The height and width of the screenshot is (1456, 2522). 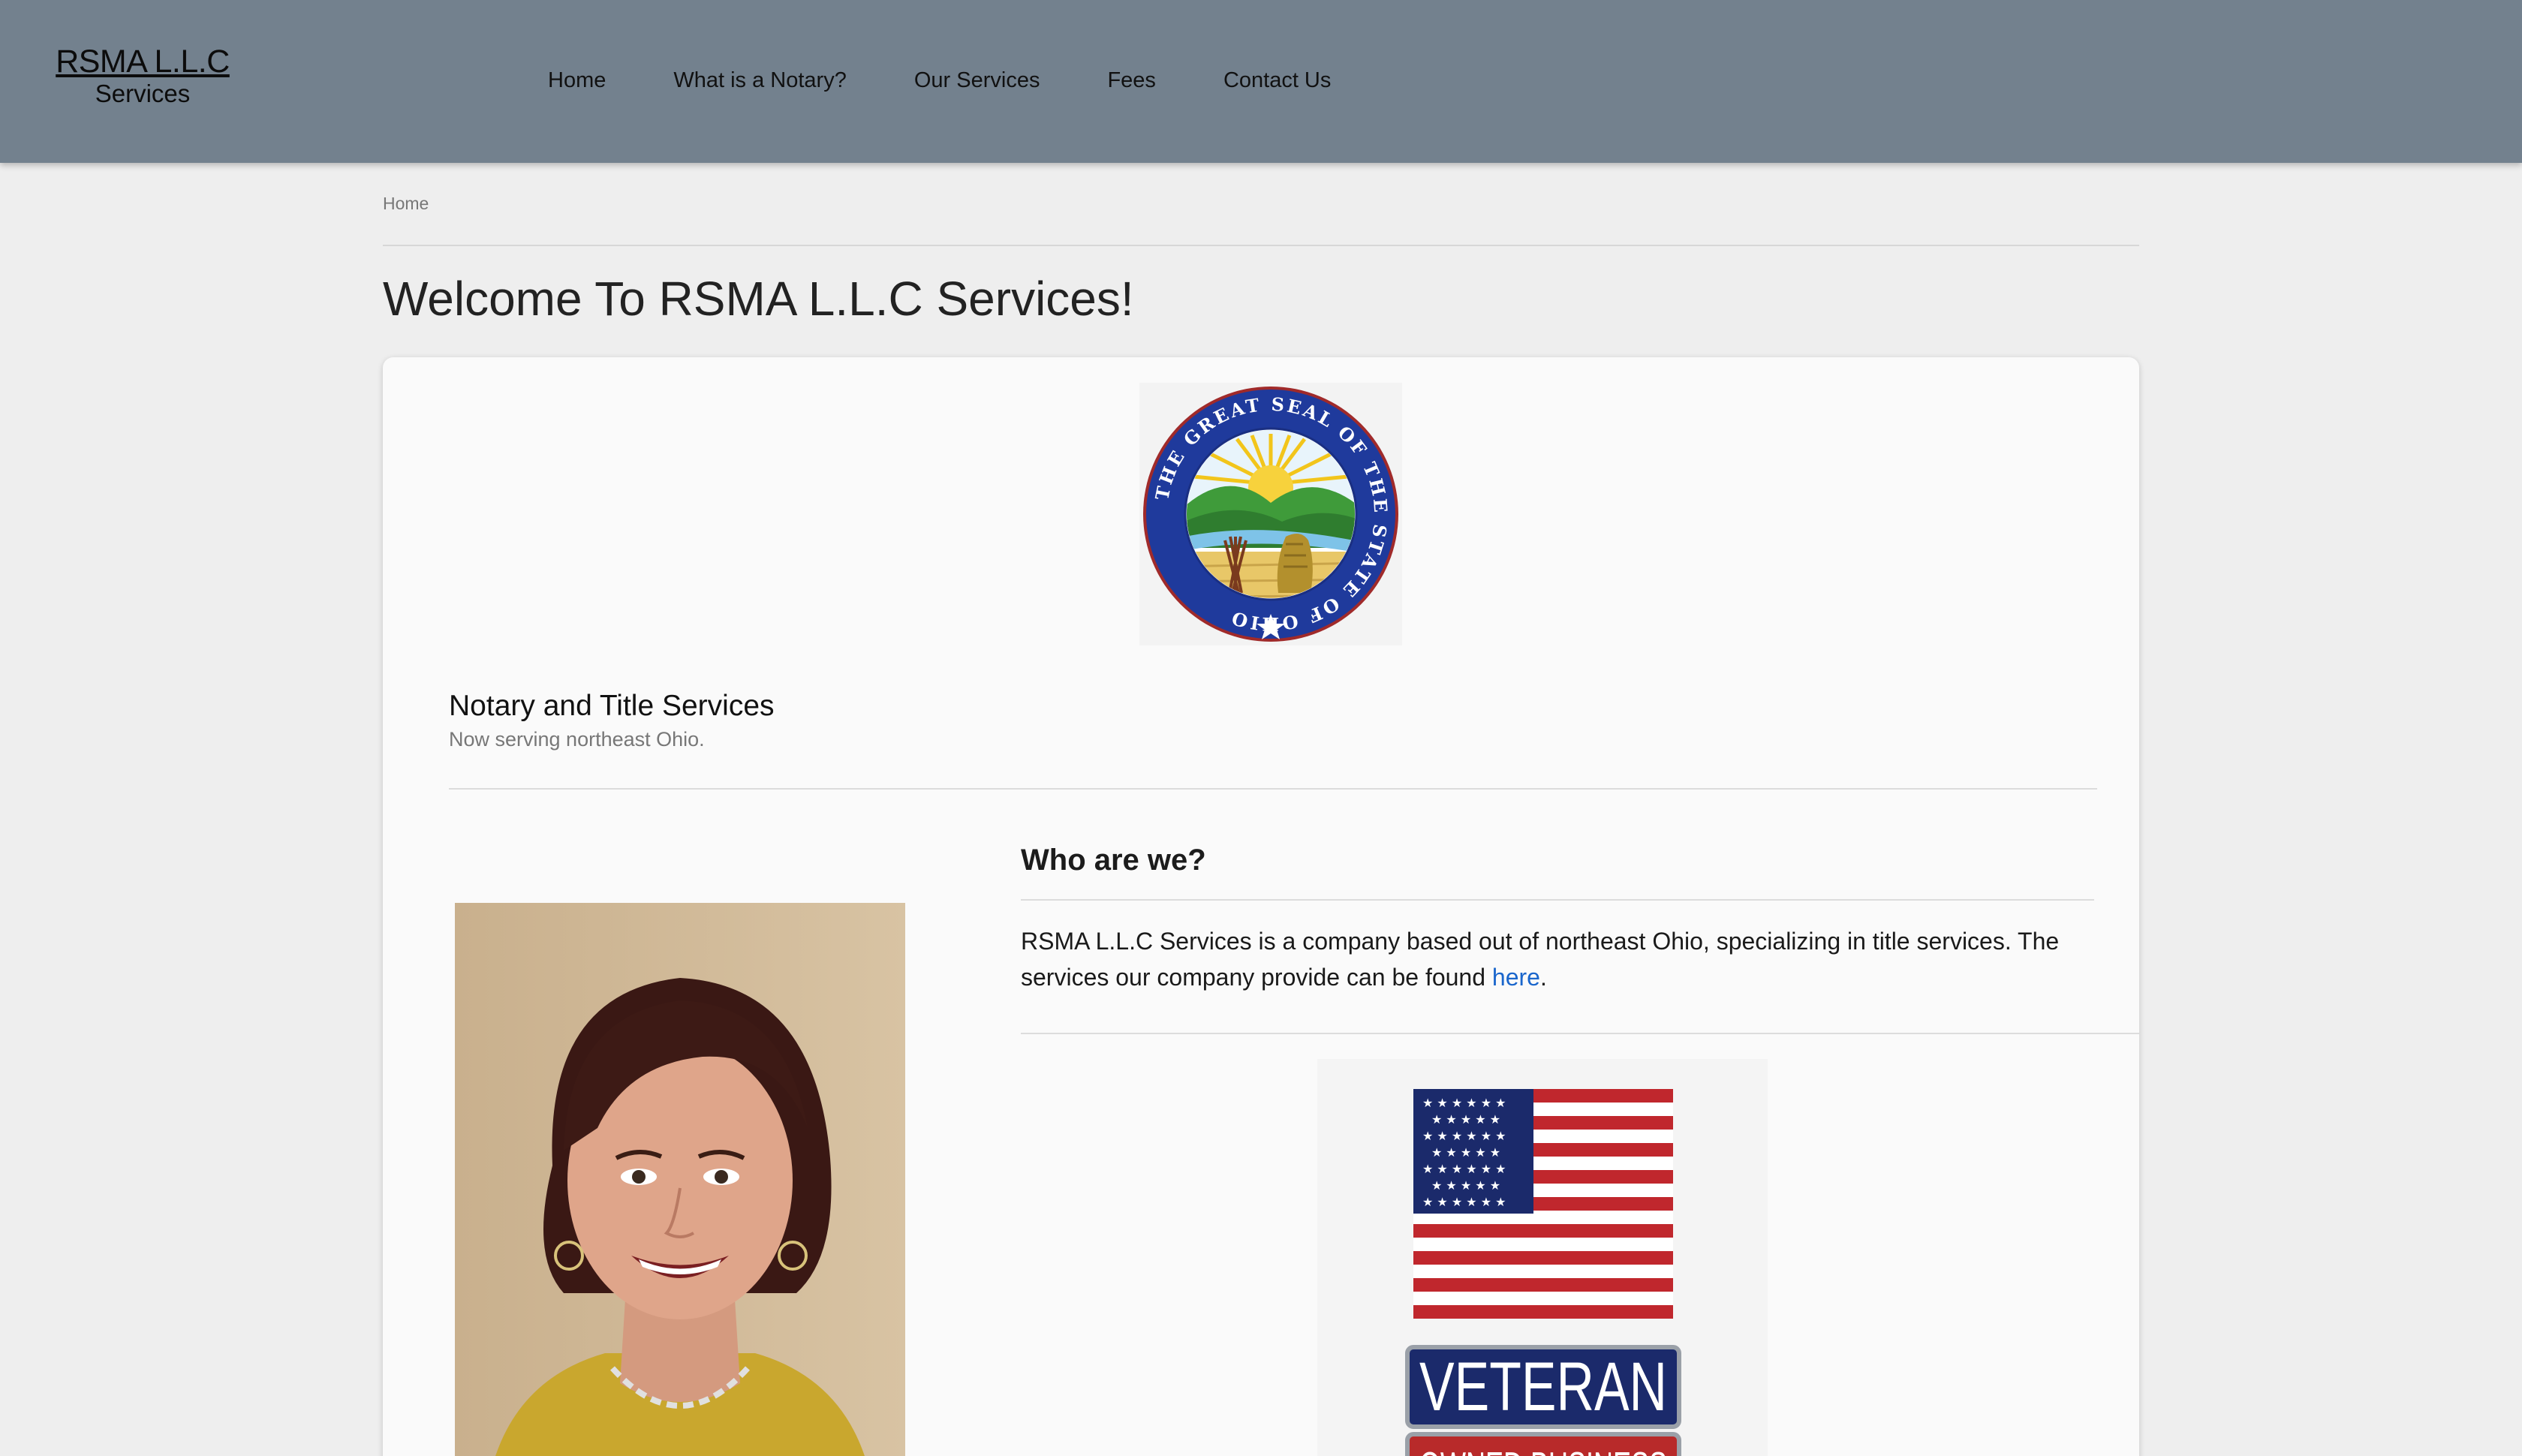 I want to click on logo-title: RSMA L.L.C, so click(x=143, y=62).